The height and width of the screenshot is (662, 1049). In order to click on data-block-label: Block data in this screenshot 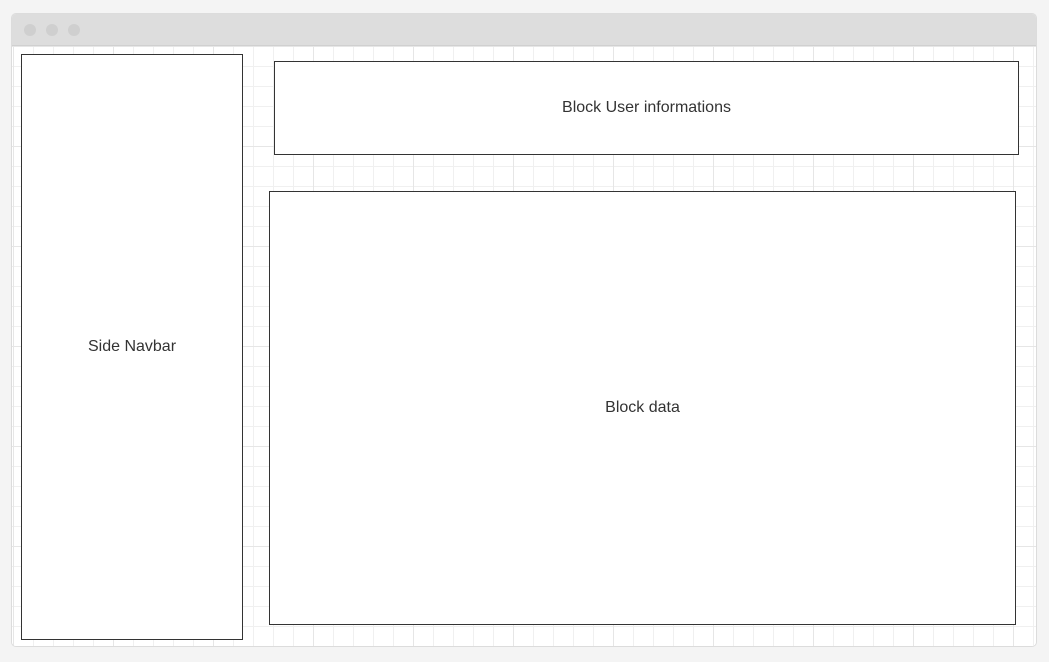, I will do `click(642, 407)`.